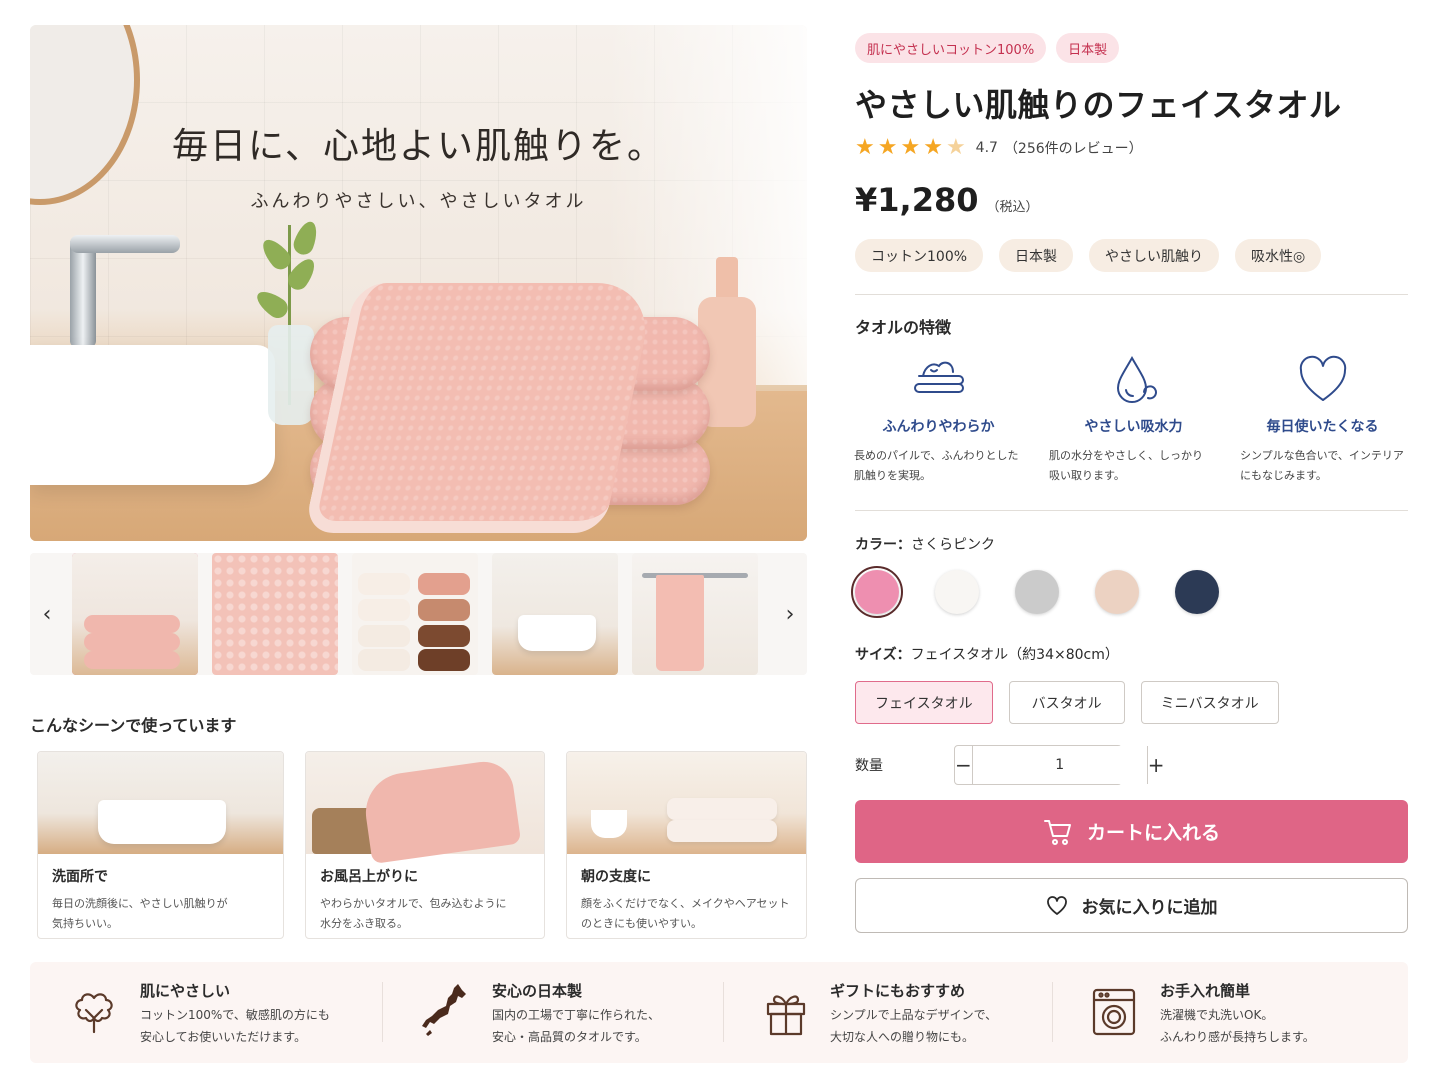 The image size is (1448, 1086). I want to click on feature-everyday: 毎日使いたくなる シンプルな色合いで、インテリア にもなじみます。, so click(1322, 419).